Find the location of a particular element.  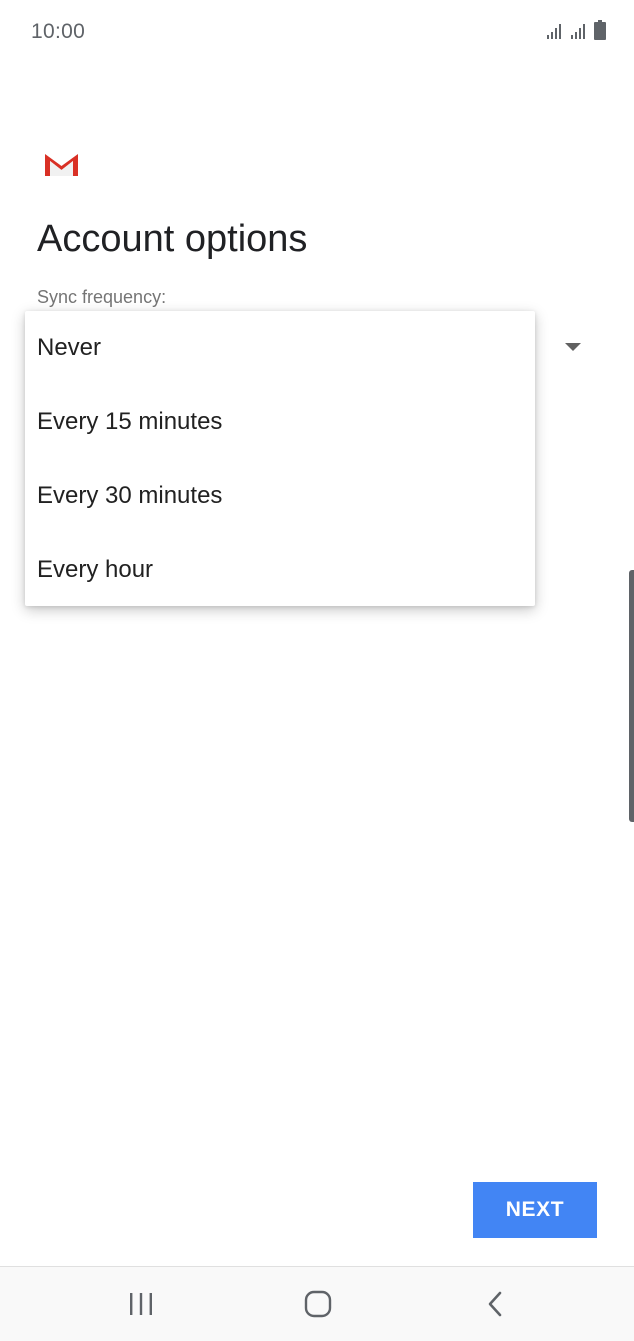

option-every-30-minutes: Every 30 minutes is located at coordinates (280, 496).